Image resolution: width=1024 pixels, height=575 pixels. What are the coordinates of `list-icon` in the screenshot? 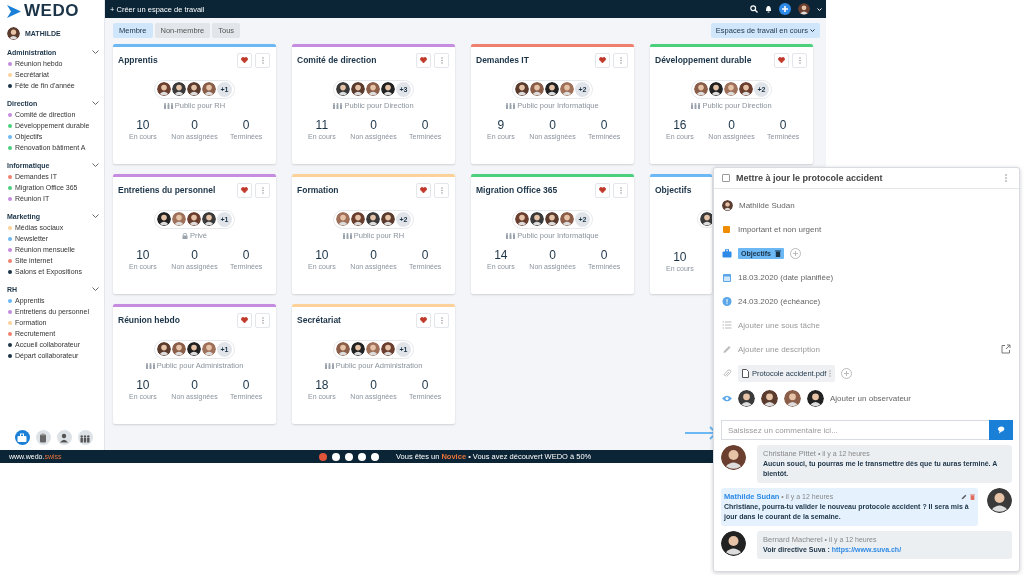 It's located at (727, 325).